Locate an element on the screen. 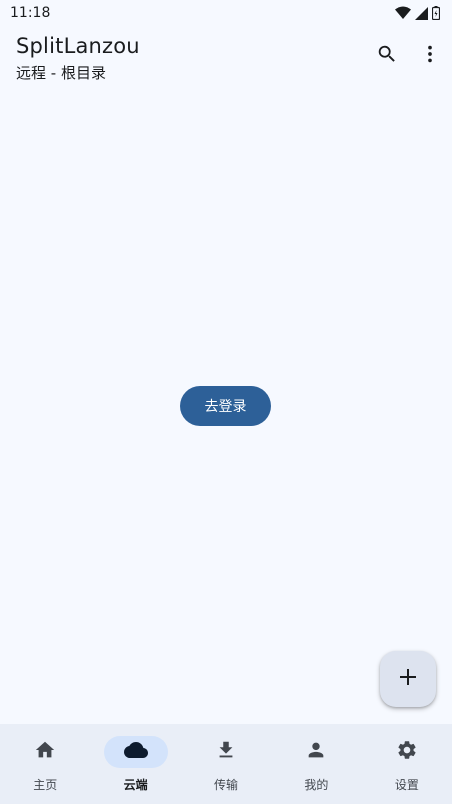  nav-item-transfer: 传输 is located at coordinates (226, 764).